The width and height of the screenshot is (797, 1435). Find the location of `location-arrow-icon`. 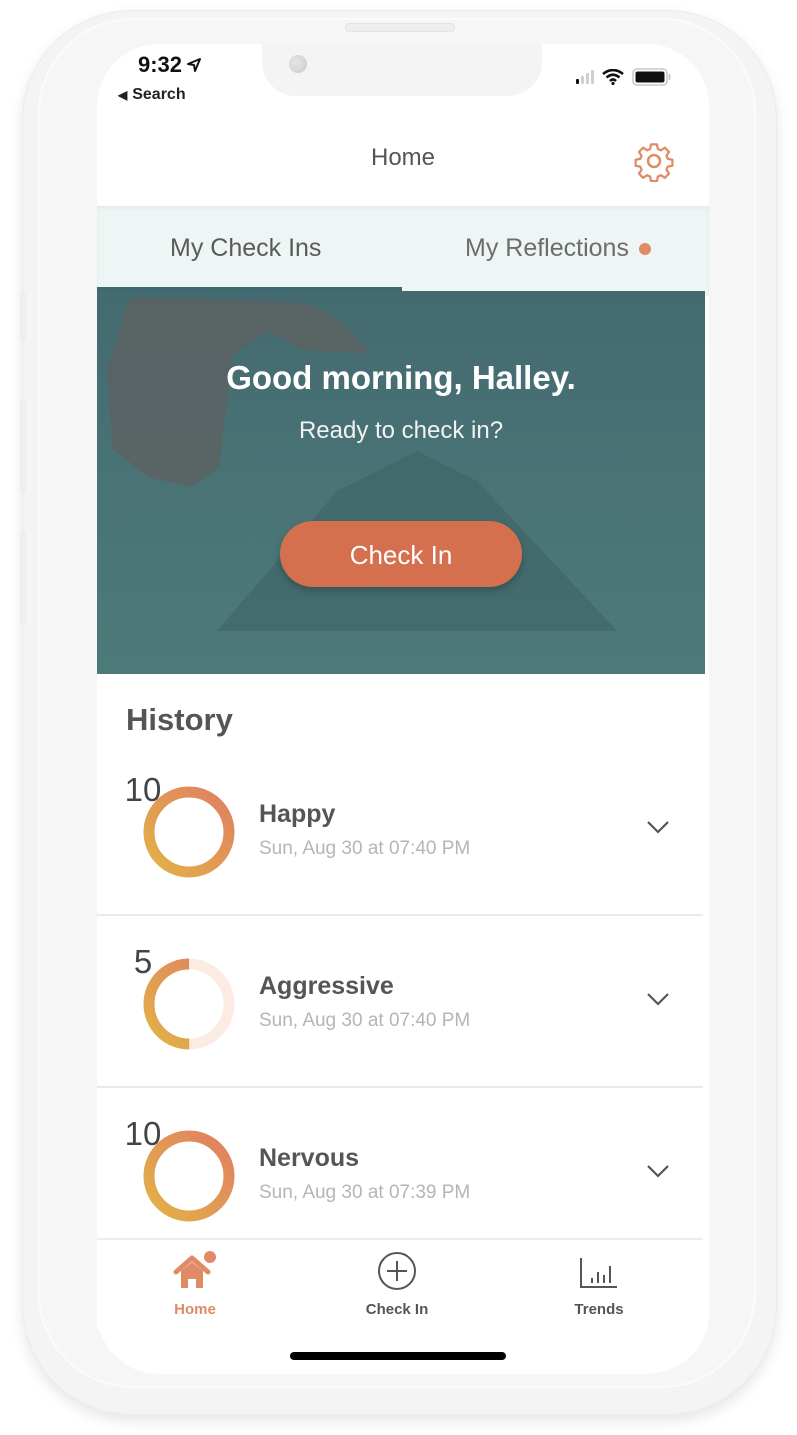

location-arrow-icon is located at coordinates (194, 65).